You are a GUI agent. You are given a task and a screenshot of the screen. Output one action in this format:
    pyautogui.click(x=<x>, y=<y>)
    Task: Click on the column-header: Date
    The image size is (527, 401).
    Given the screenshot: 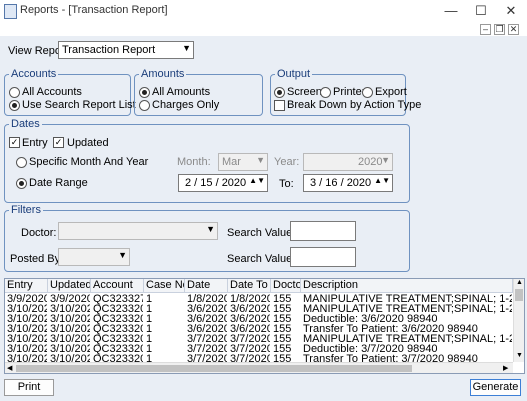 What is the action you would take?
    pyautogui.click(x=206, y=286)
    